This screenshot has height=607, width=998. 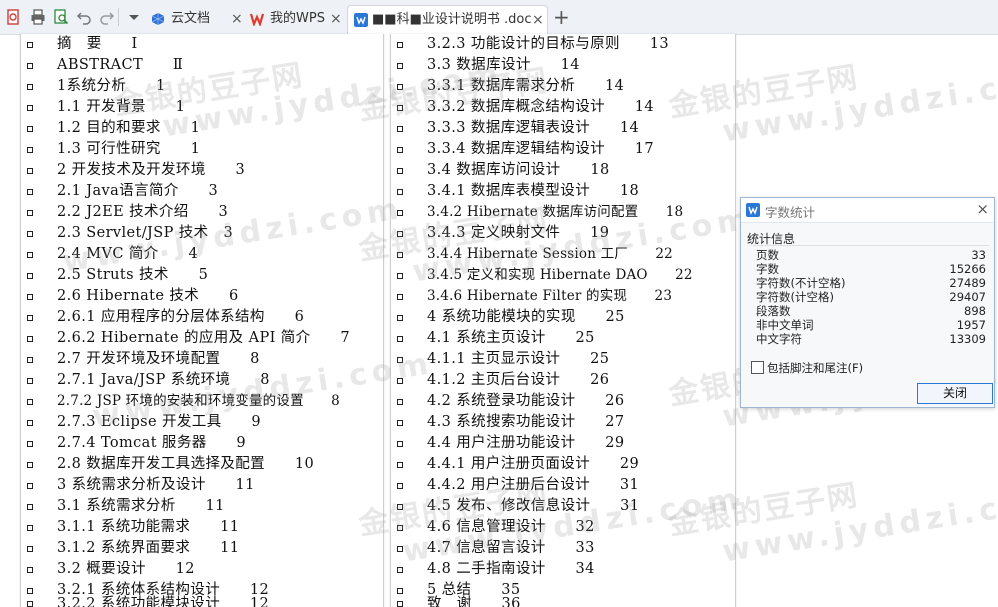 What do you see at coordinates (526, 401) in the screenshot?
I see `toc-entry: 4.2 系统登录功能设计 26` at bounding box center [526, 401].